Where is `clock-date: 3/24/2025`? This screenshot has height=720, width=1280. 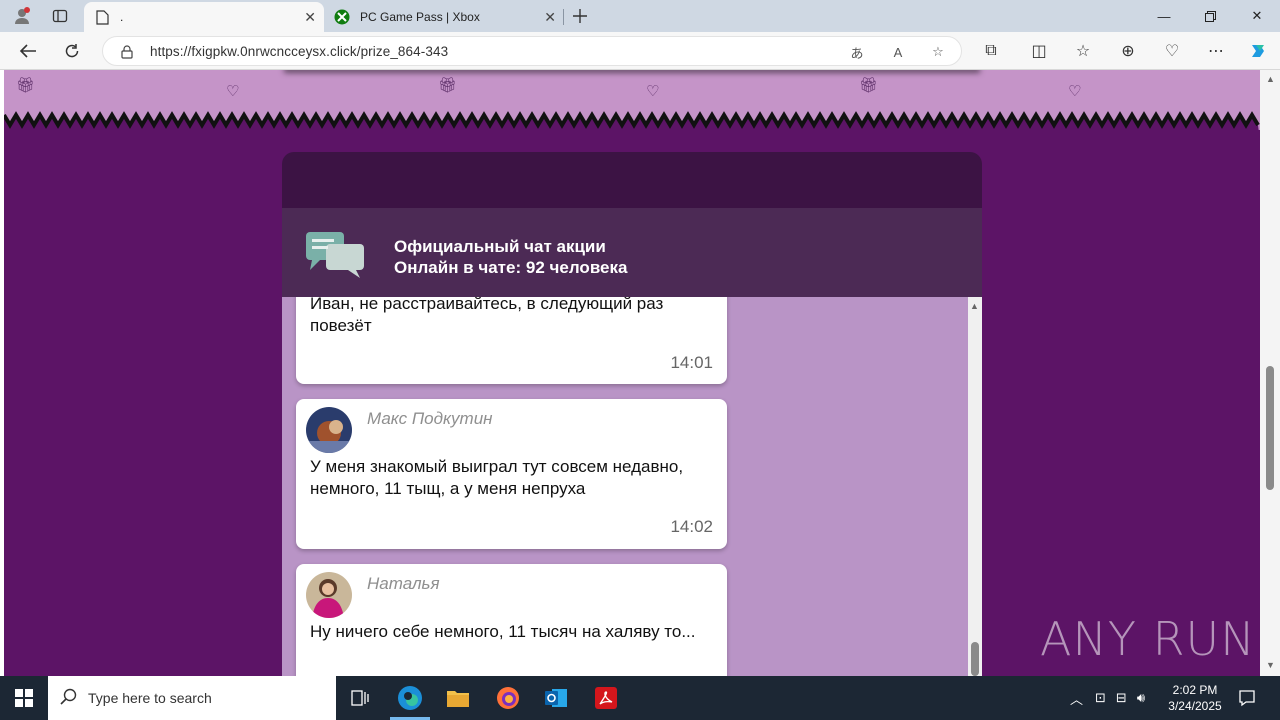 clock-date: 3/24/2025 is located at coordinates (1195, 706).